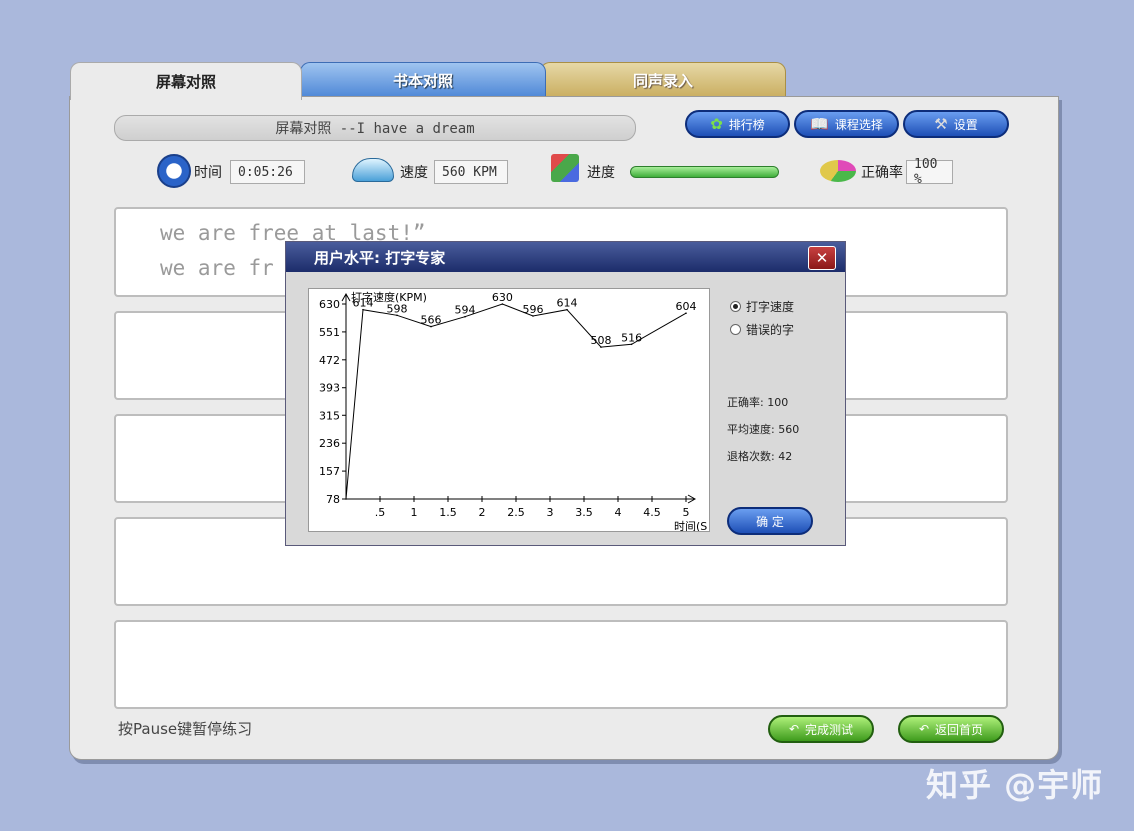 The width and height of the screenshot is (1134, 831). I want to click on y-tick-label: 78, so click(333, 499).